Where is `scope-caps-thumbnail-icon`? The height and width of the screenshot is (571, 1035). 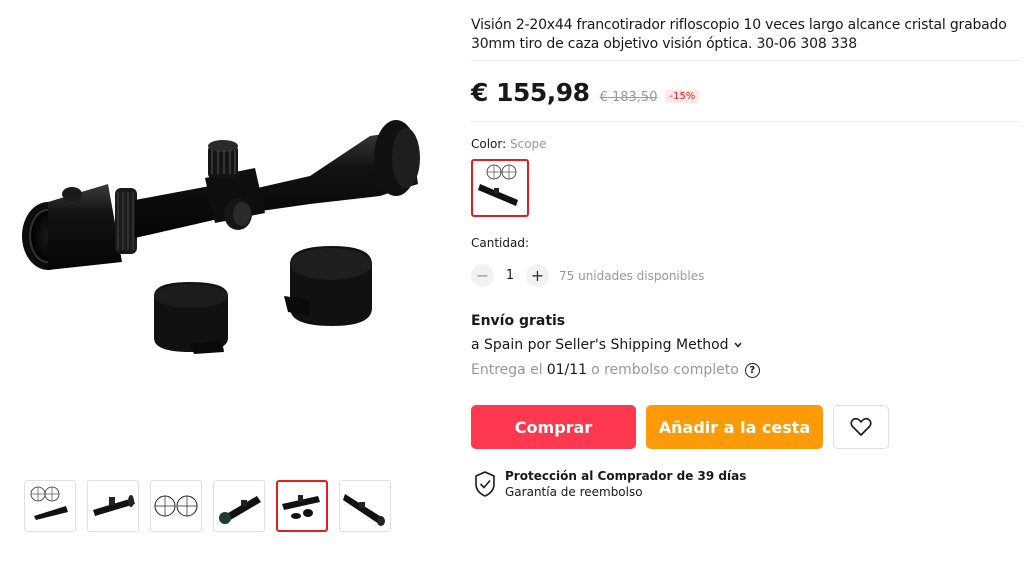
scope-caps-thumbnail-icon is located at coordinates (301, 507).